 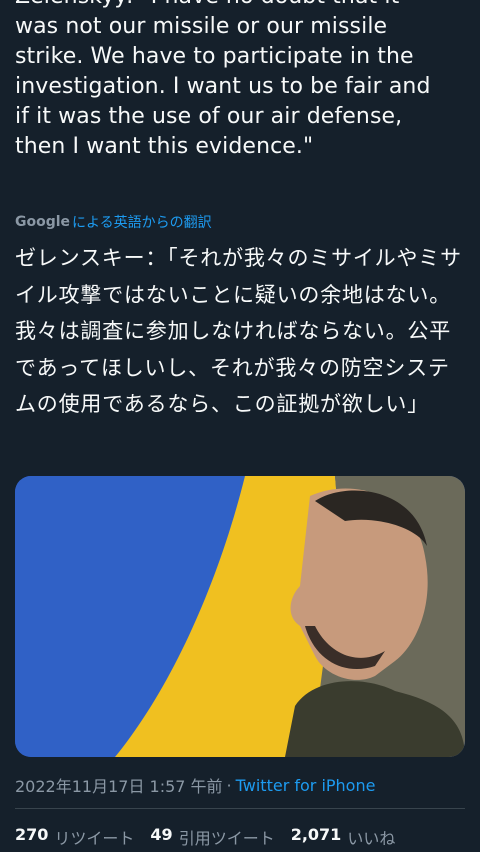 I want to click on tweet-stats: 270 リツイート 49 引用ツイート 2,071 いいね, so click(x=213, y=837).